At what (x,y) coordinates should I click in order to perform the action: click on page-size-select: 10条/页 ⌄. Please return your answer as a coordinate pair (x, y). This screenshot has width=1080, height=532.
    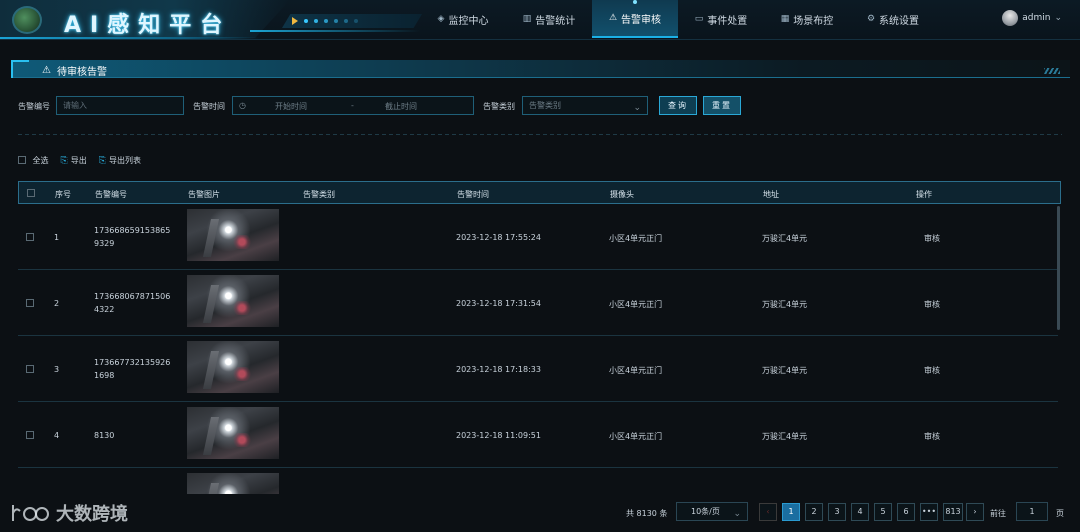
    Looking at the image, I should click on (712, 511).